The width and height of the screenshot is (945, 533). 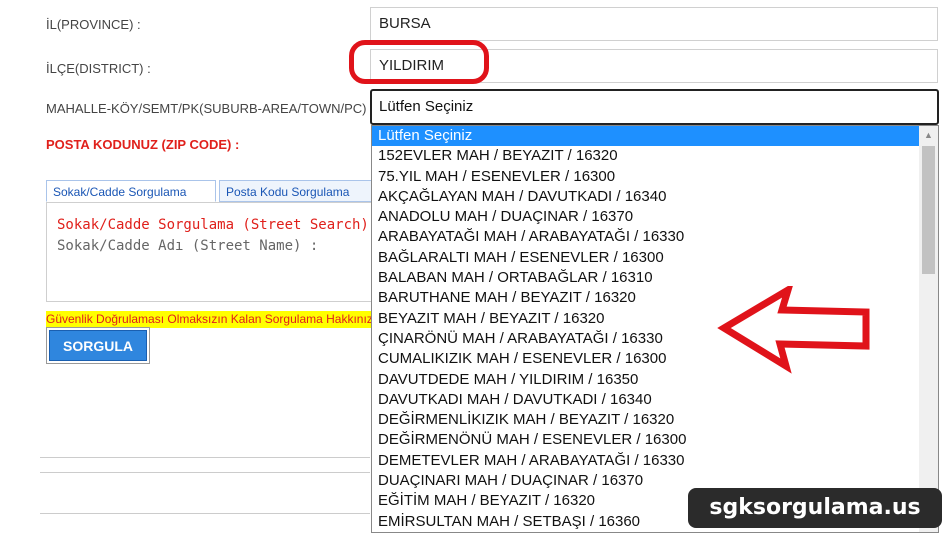 I want to click on scroll-up-icon: ▲, so click(x=928, y=135).